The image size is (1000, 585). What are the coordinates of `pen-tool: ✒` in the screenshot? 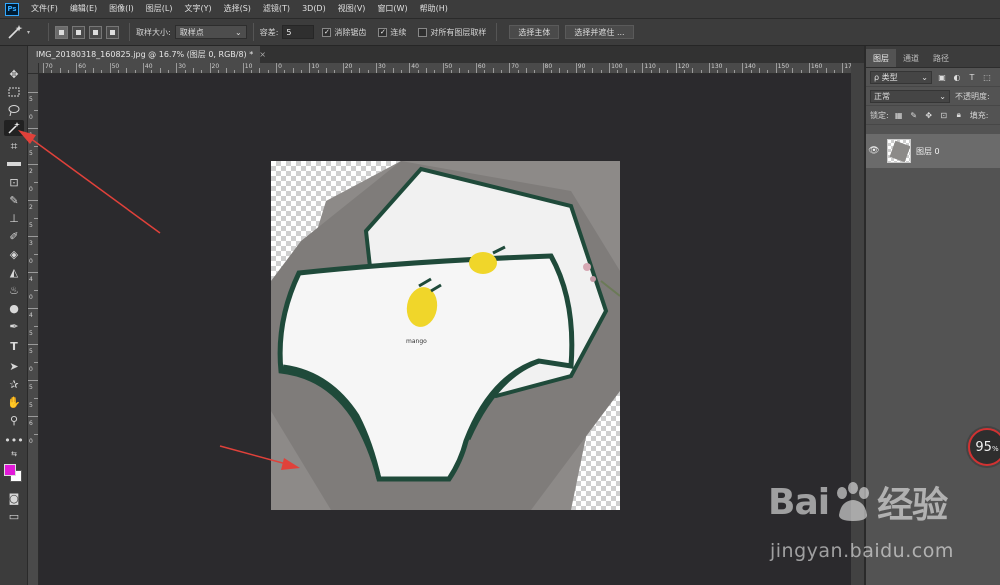 It's located at (14, 326).